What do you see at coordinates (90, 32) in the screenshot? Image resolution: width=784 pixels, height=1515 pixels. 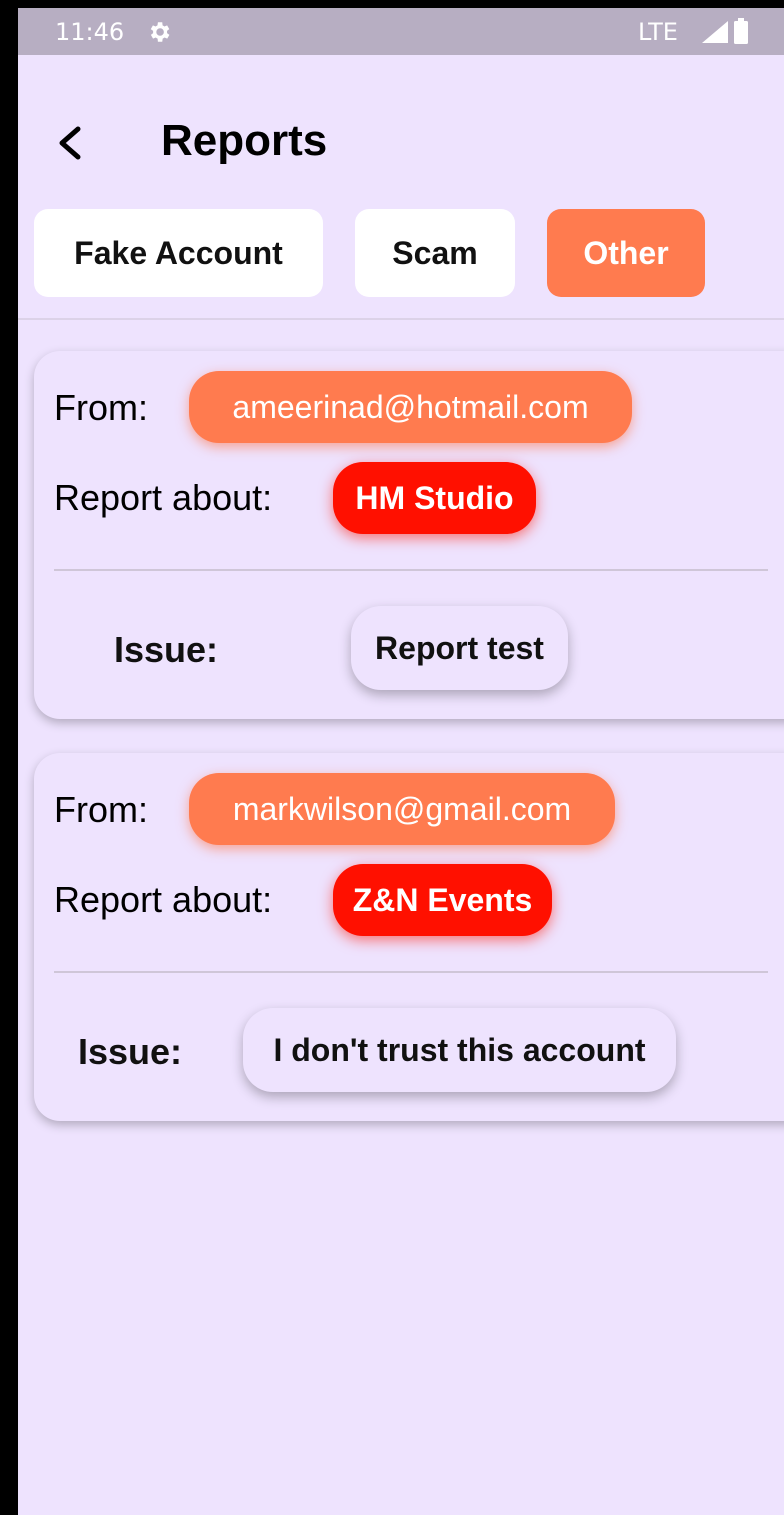 I see `status-time: 11:46` at bounding box center [90, 32].